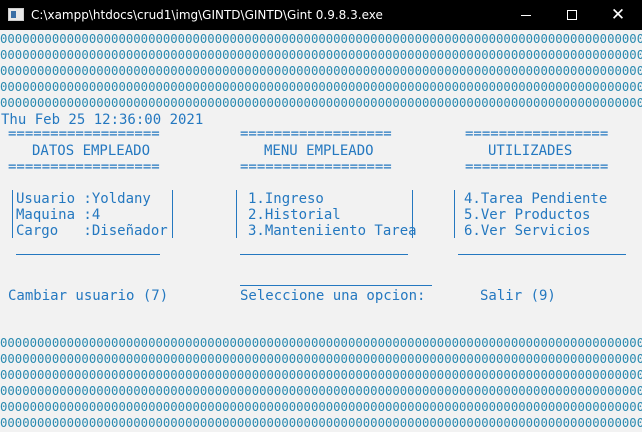 The height and width of the screenshot is (432, 642). Describe the element at coordinates (530, 151) in the screenshot. I see `util-title: UTILIZADES` at that location.